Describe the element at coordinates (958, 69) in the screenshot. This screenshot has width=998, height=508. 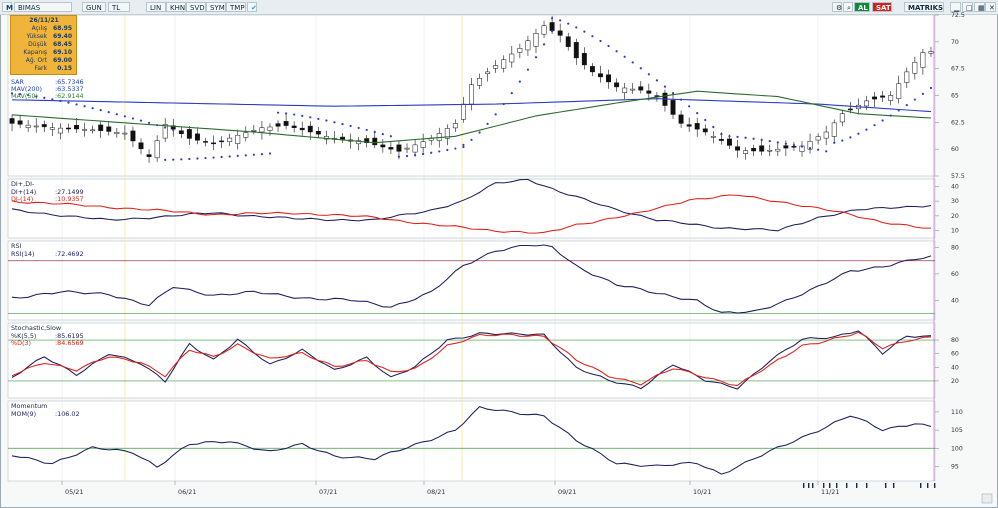
I see `y-tick-label: 67.5` at that location.